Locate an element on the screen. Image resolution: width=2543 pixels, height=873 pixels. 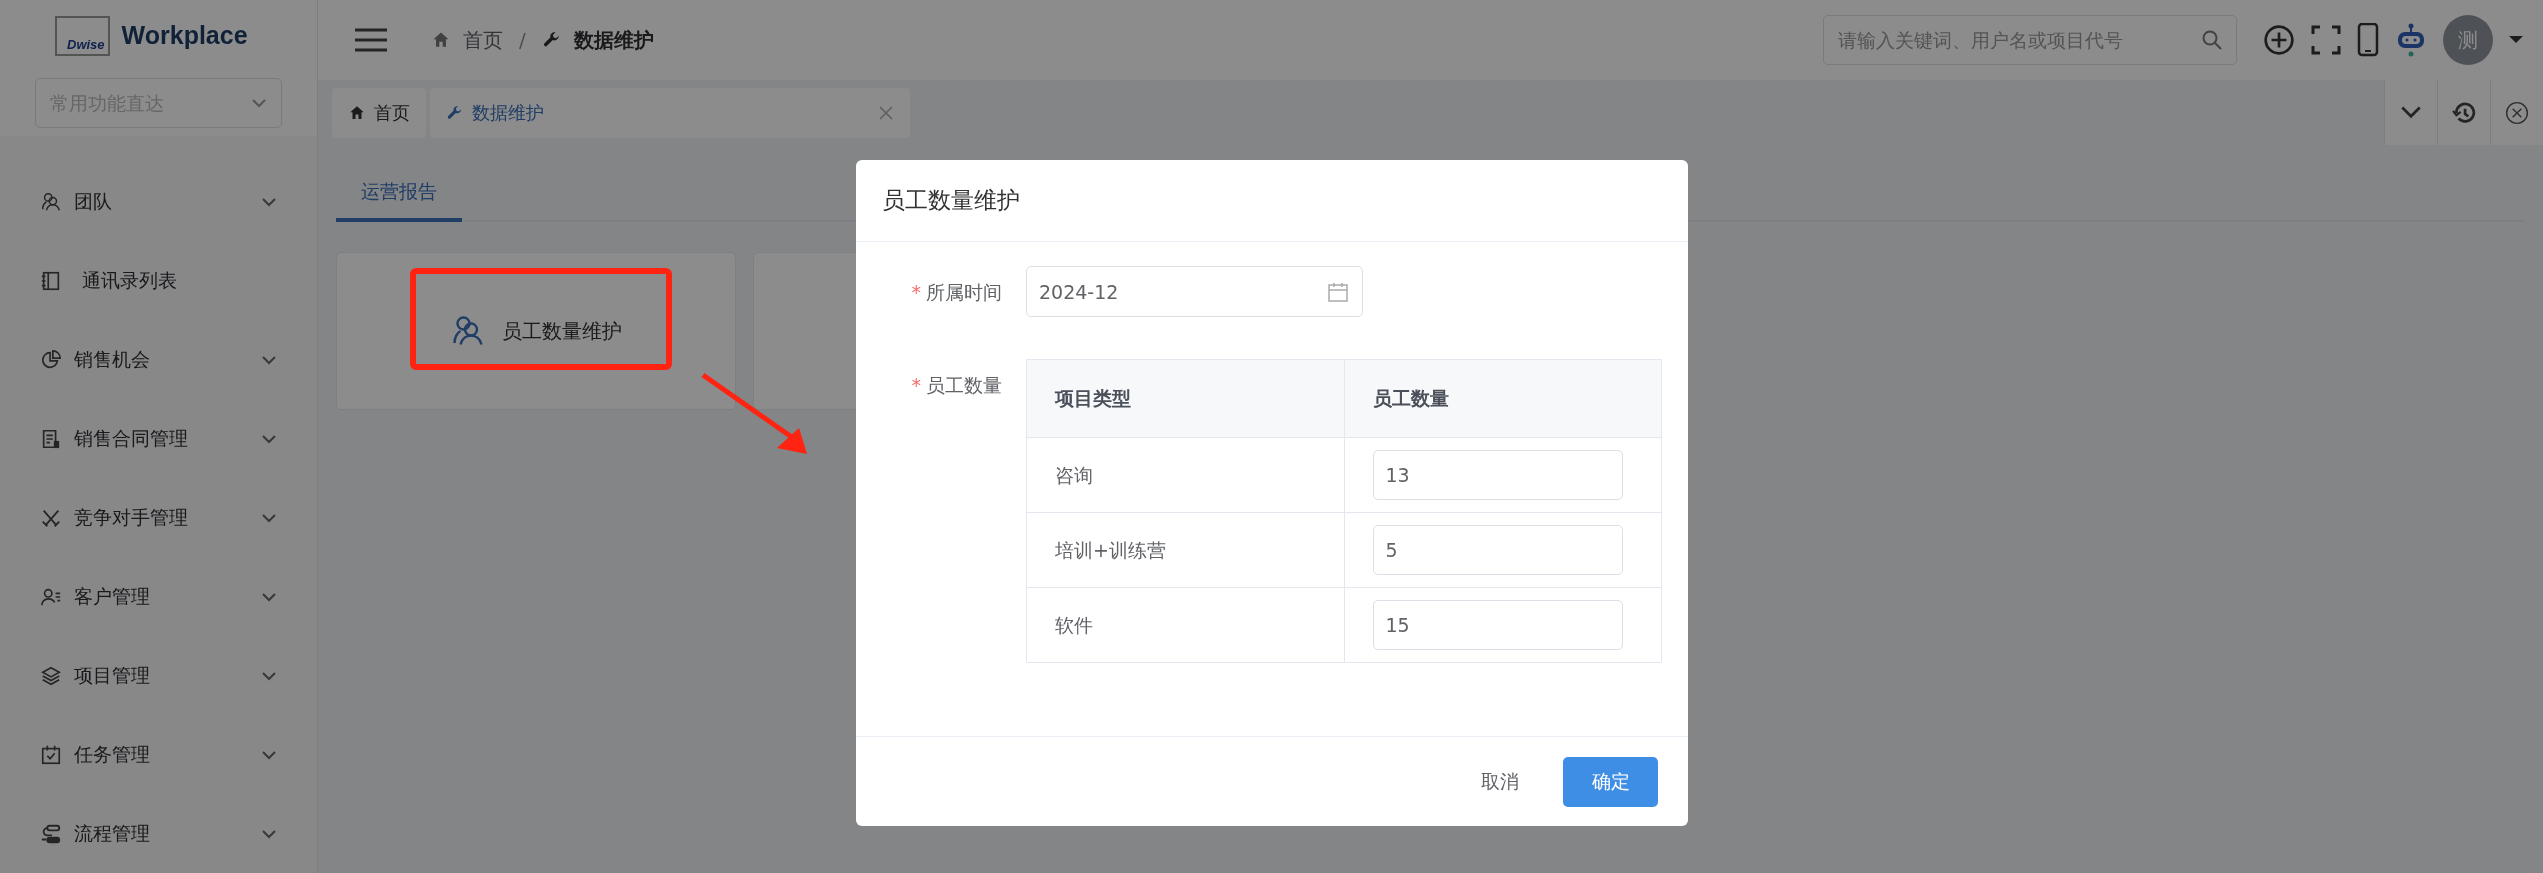
menu-icon is located at coordinates (371, 40).